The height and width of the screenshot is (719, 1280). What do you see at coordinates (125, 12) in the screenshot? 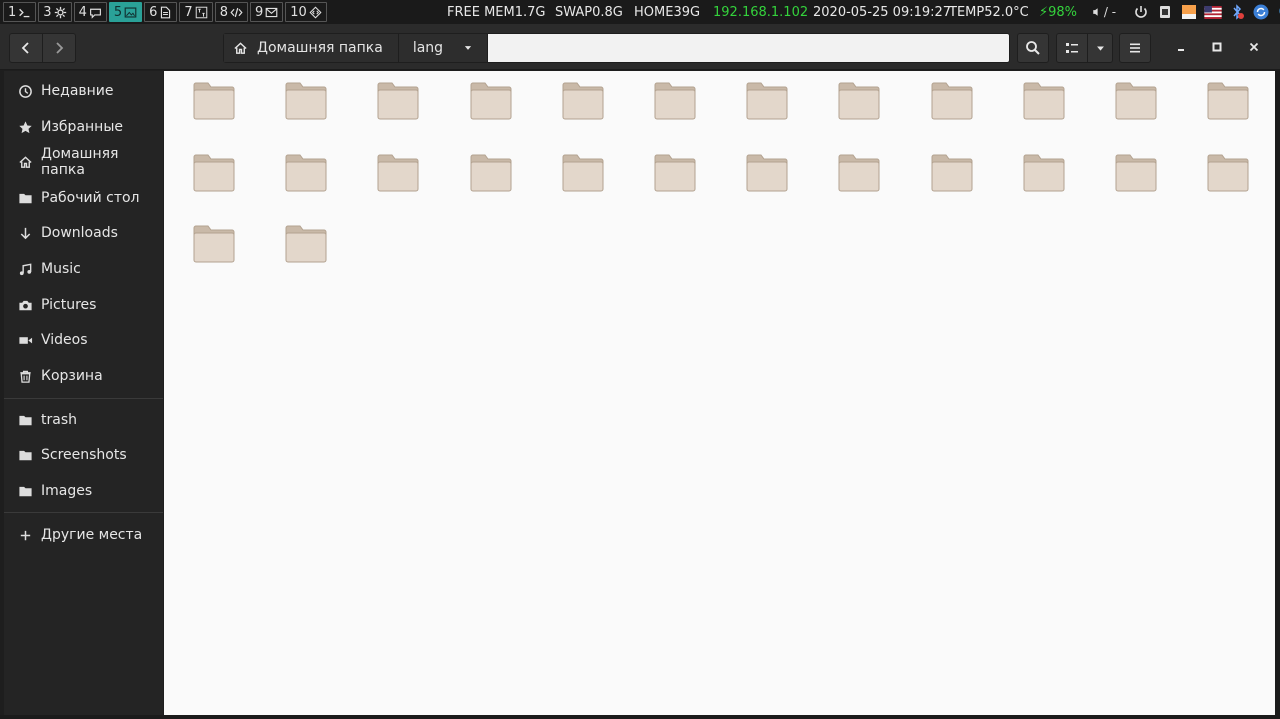
I see `workspace-5: 5` at bounding box center [125, 12].